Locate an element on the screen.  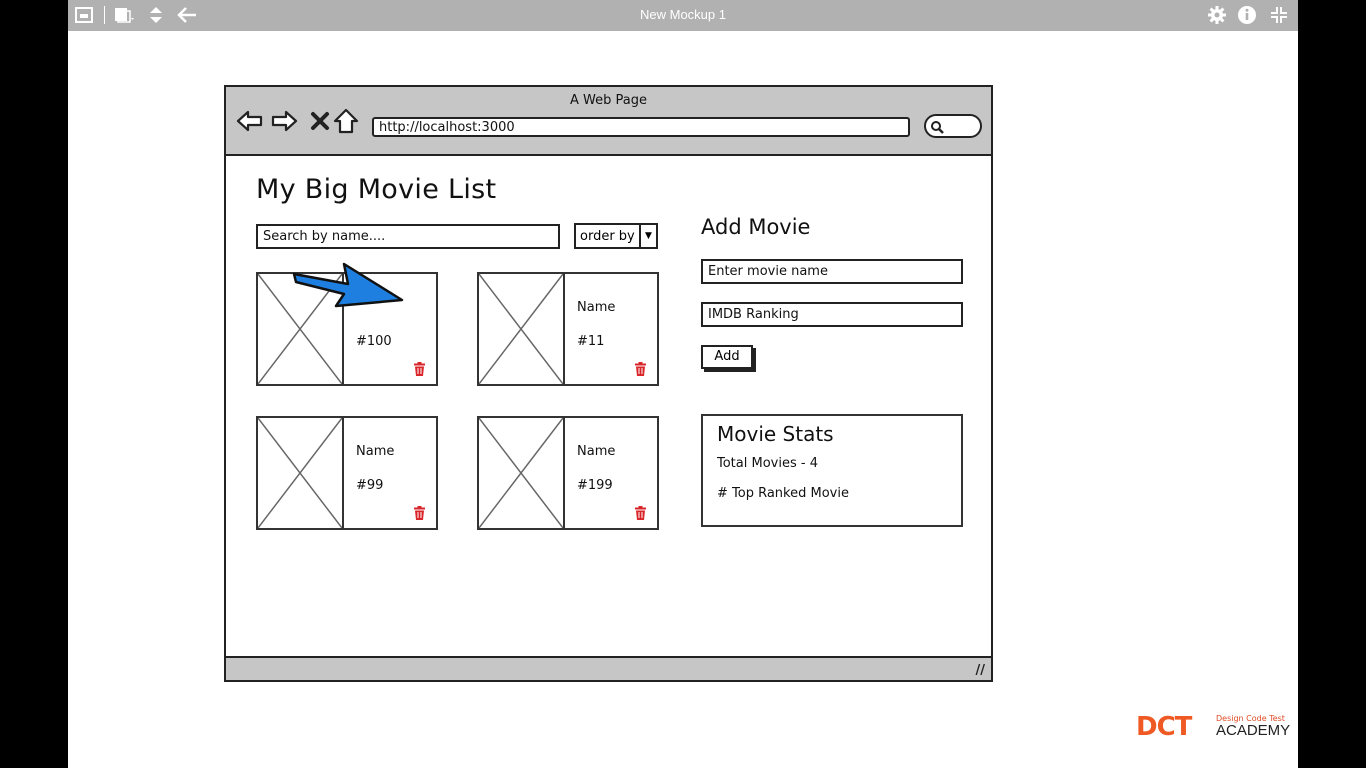
movie-rank: #99 is located at coordinates (370, 485).